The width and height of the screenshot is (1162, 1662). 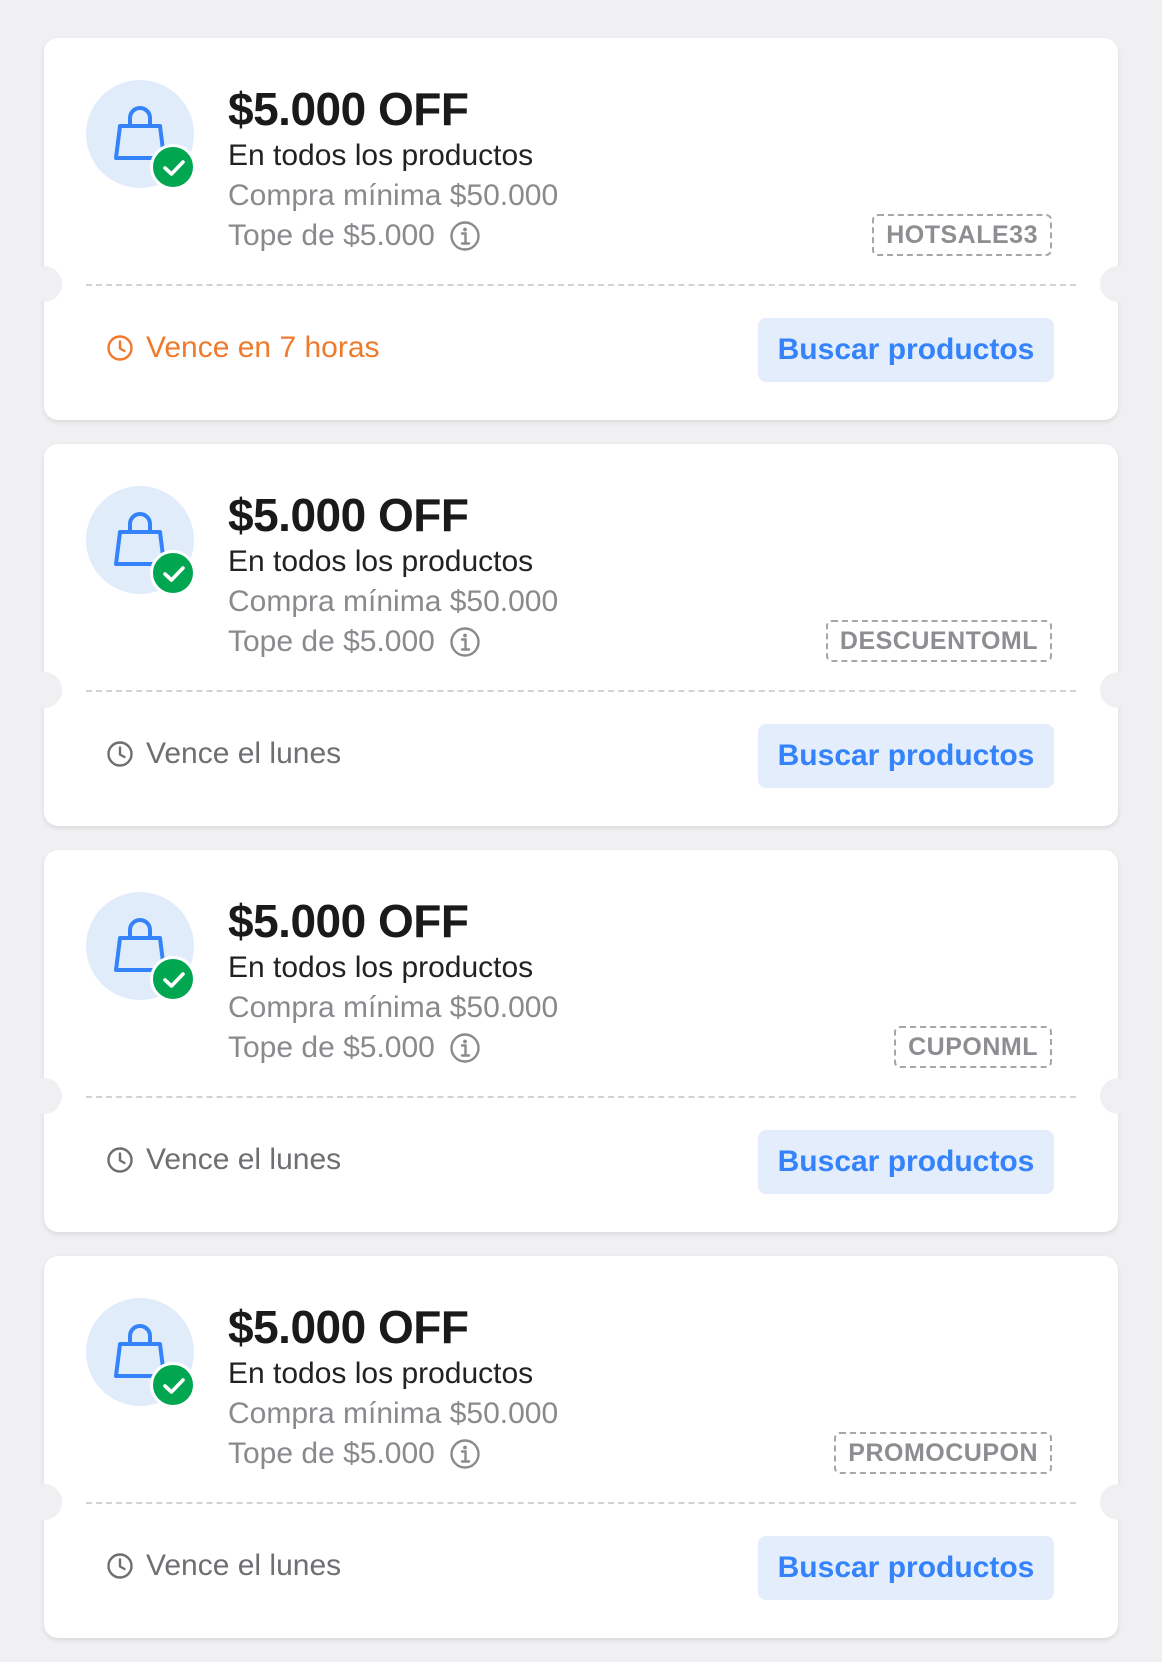 I want to click on coupon-expiry-label: Vence en 7 horas, so click(x=263, y=347).